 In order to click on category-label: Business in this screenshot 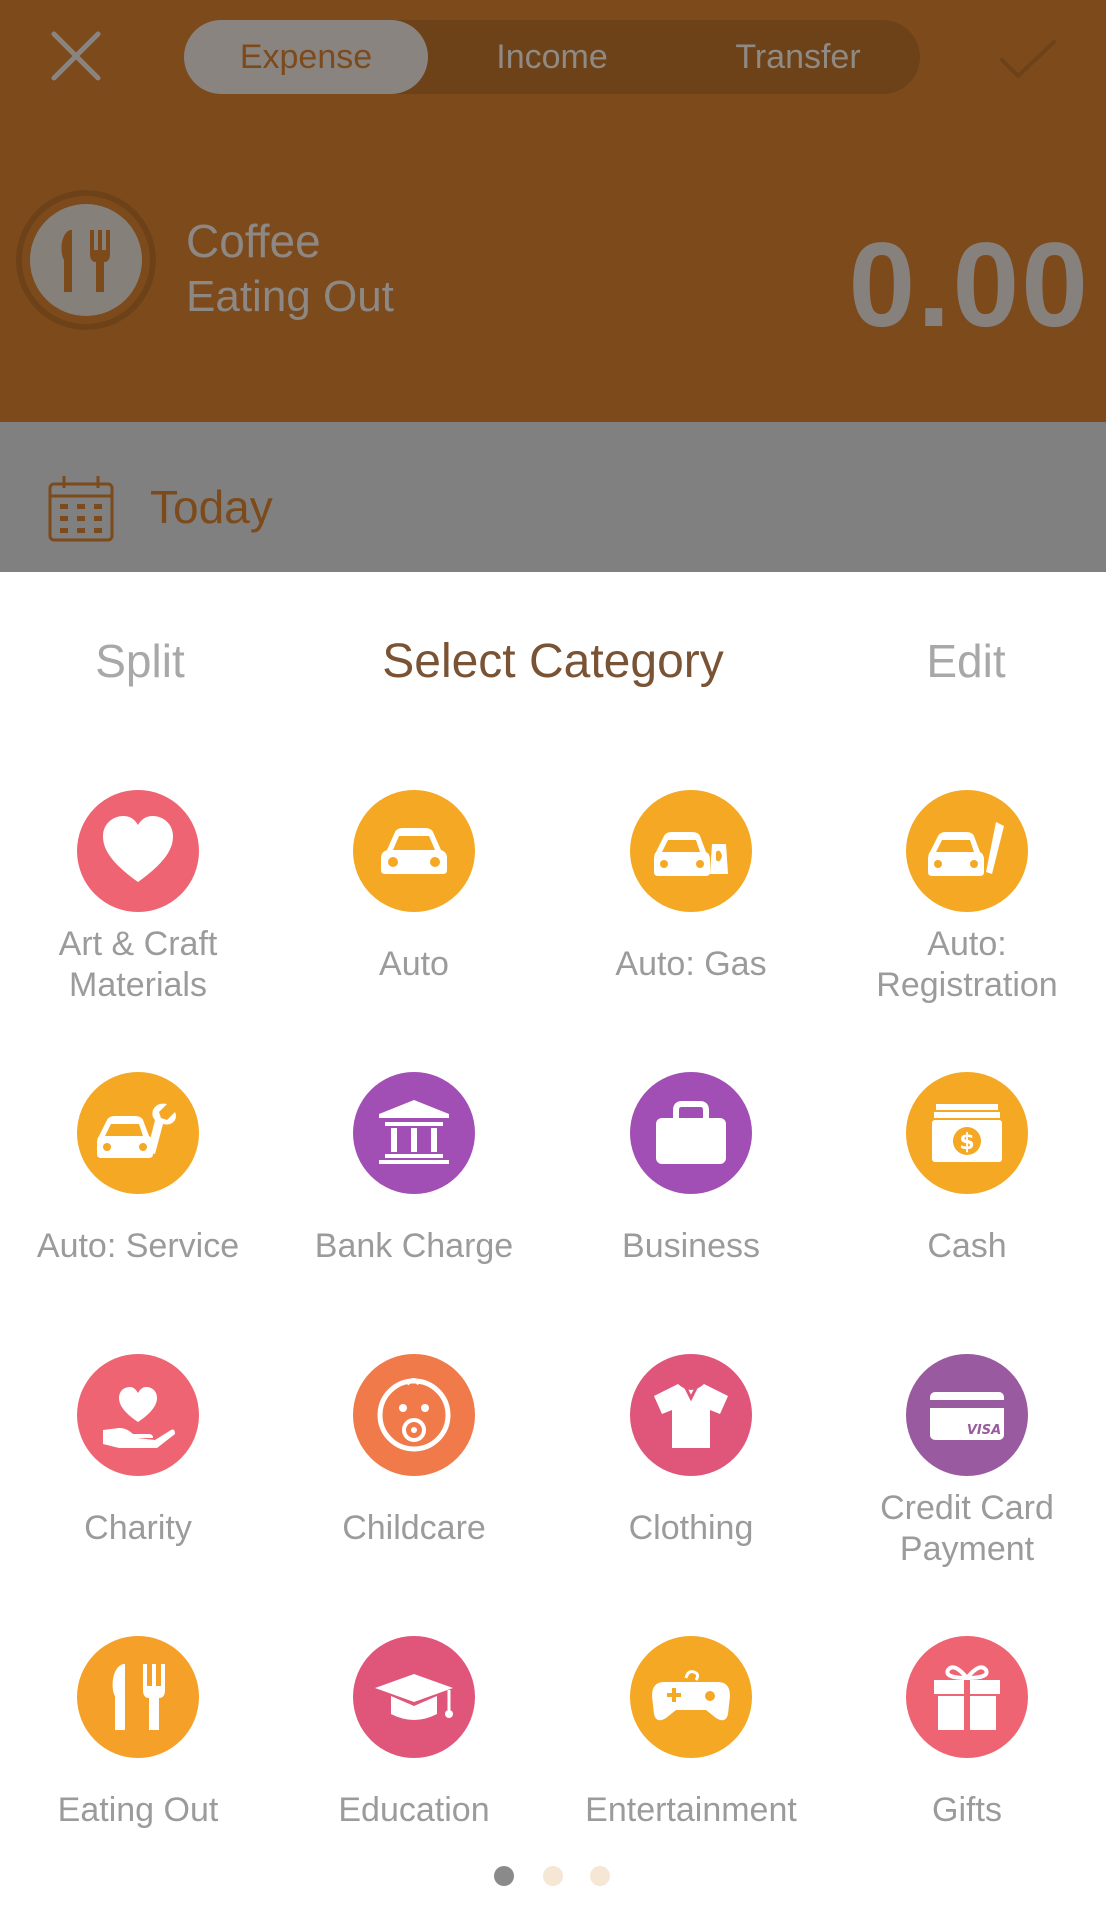, I will do `click(691, 1246)`.